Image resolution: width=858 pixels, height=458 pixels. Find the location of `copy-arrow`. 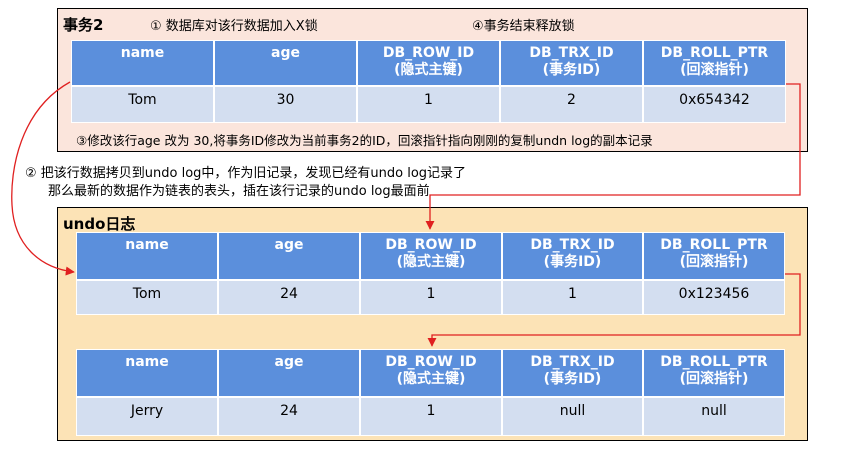

copy-arrow is located at coordinates (43, 178).